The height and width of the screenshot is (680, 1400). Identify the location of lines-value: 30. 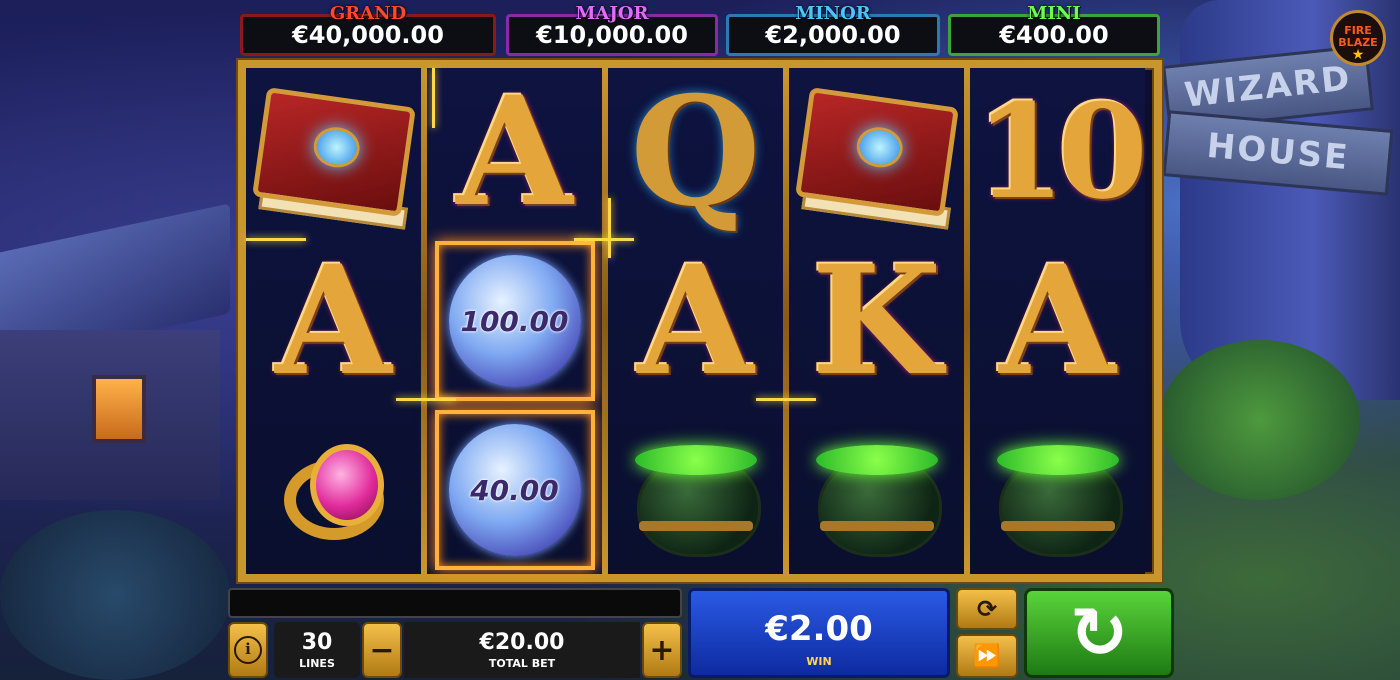
(317, 642).